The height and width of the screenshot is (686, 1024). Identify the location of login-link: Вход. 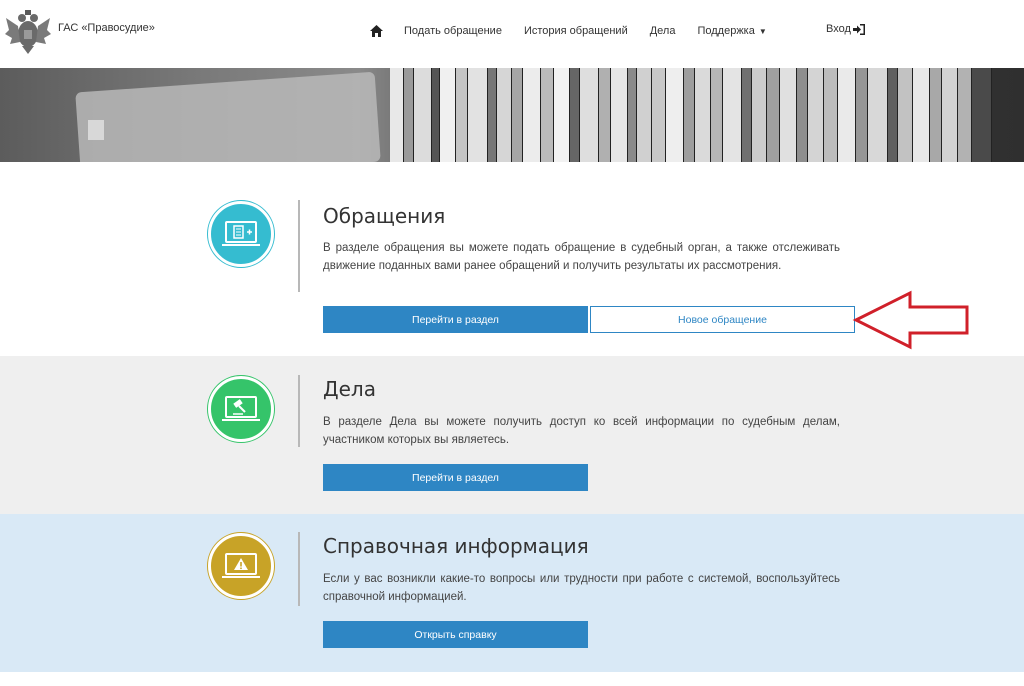
(845, 29).